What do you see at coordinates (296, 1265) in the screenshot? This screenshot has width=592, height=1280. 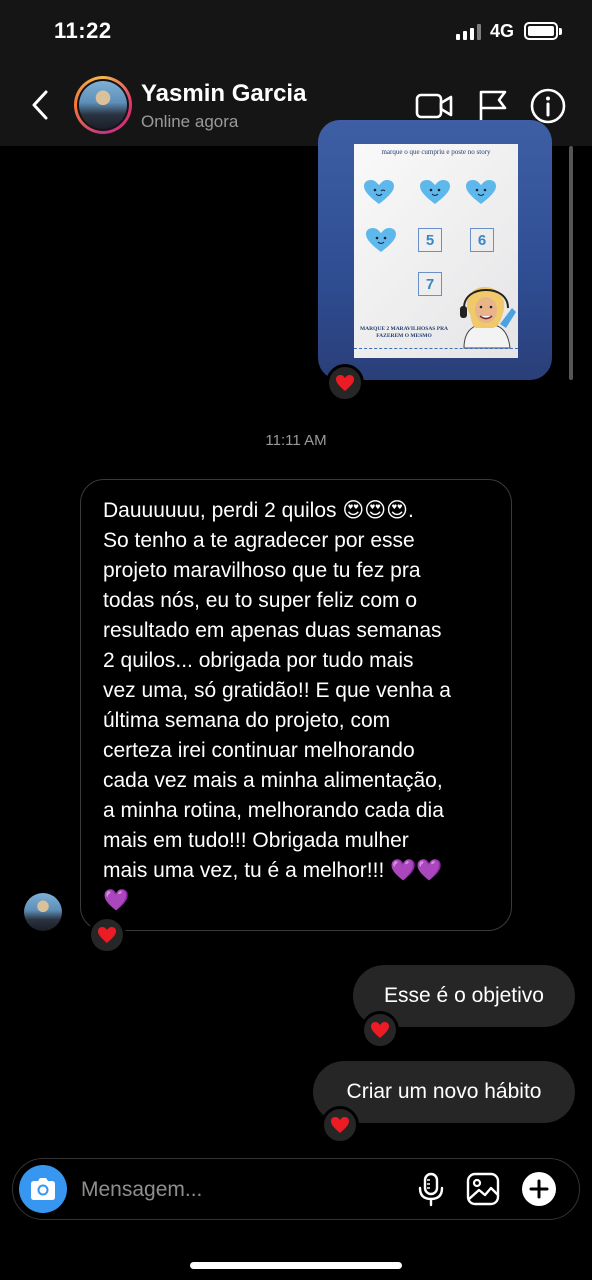 I see `home-indicator` at bounding box center [296, 1265].